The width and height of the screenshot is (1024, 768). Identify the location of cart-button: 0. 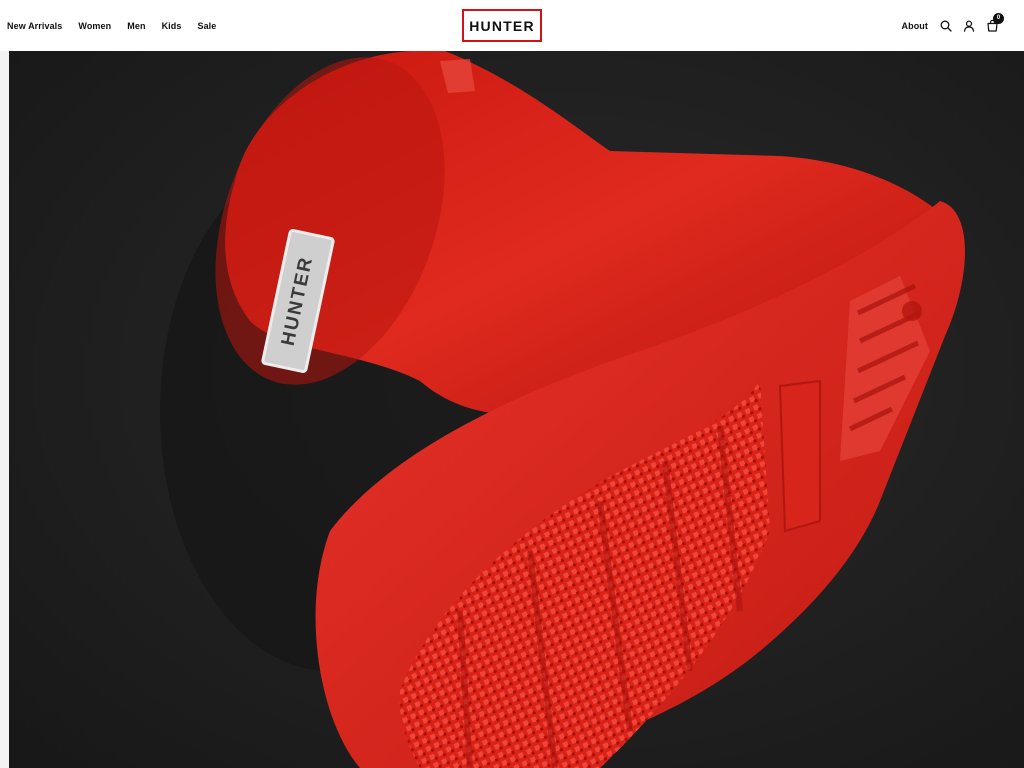
(994, 22).